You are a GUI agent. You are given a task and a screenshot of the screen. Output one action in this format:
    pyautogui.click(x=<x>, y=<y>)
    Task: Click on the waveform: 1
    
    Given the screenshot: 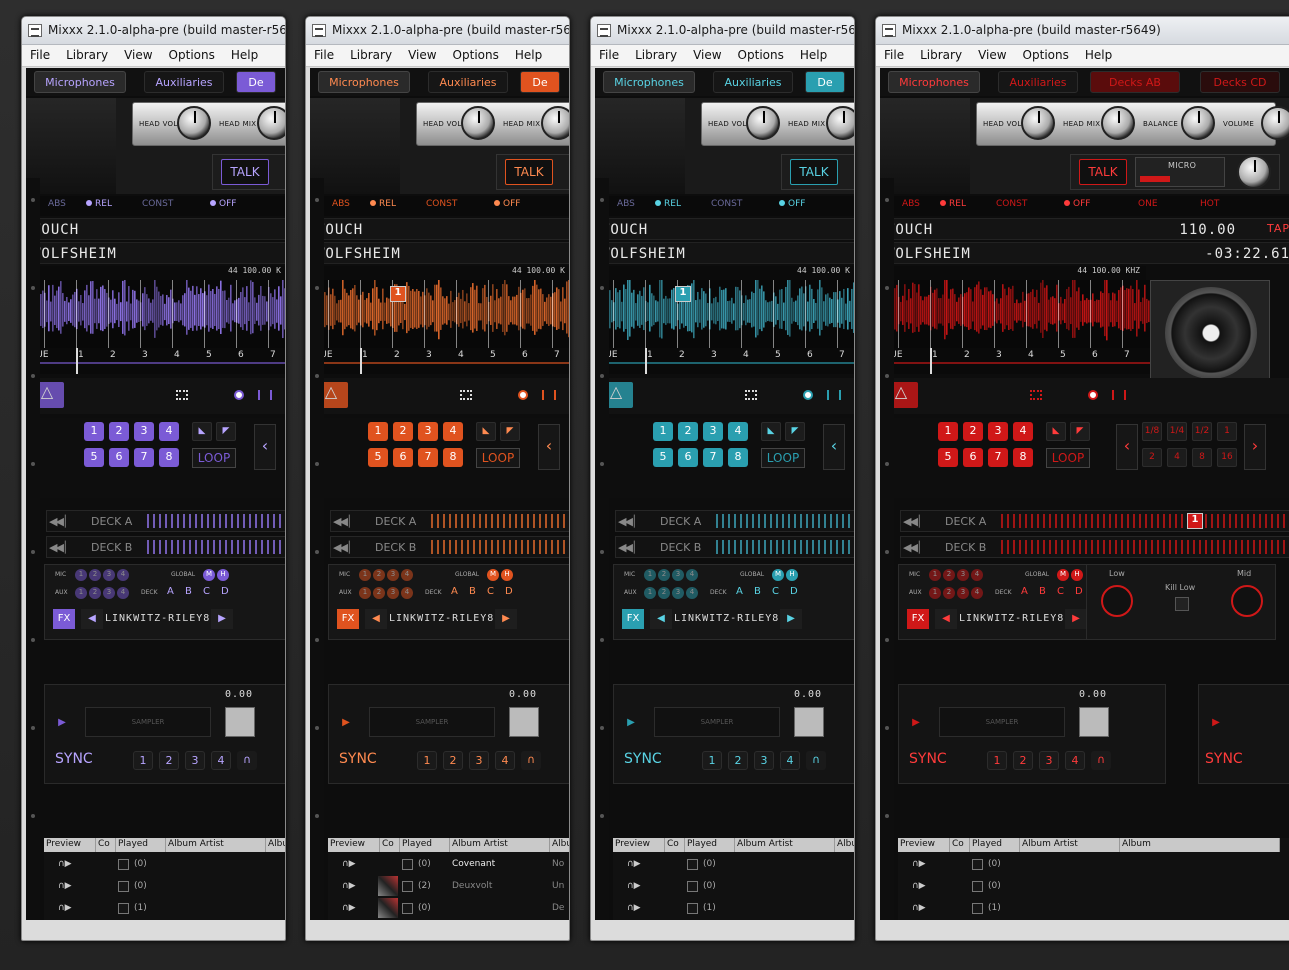 What is the action you would take?
    pyautogui.click(x=1015, y=314)
    